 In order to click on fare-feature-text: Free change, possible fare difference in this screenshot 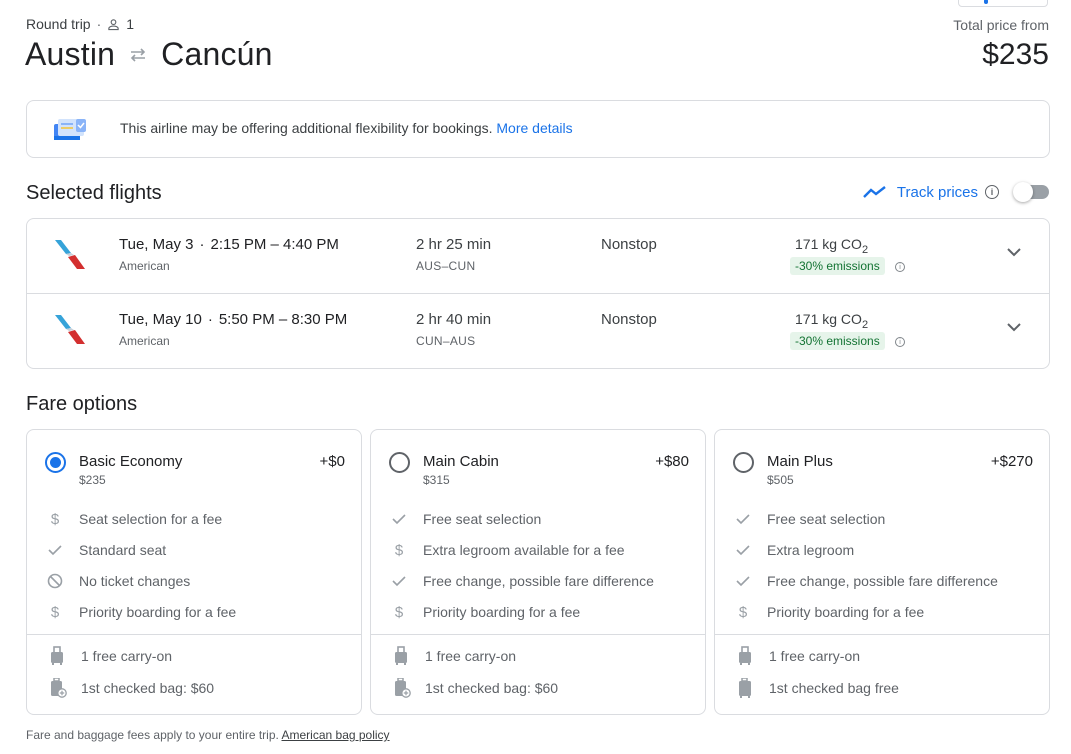, I will do `click(538, 581)`.